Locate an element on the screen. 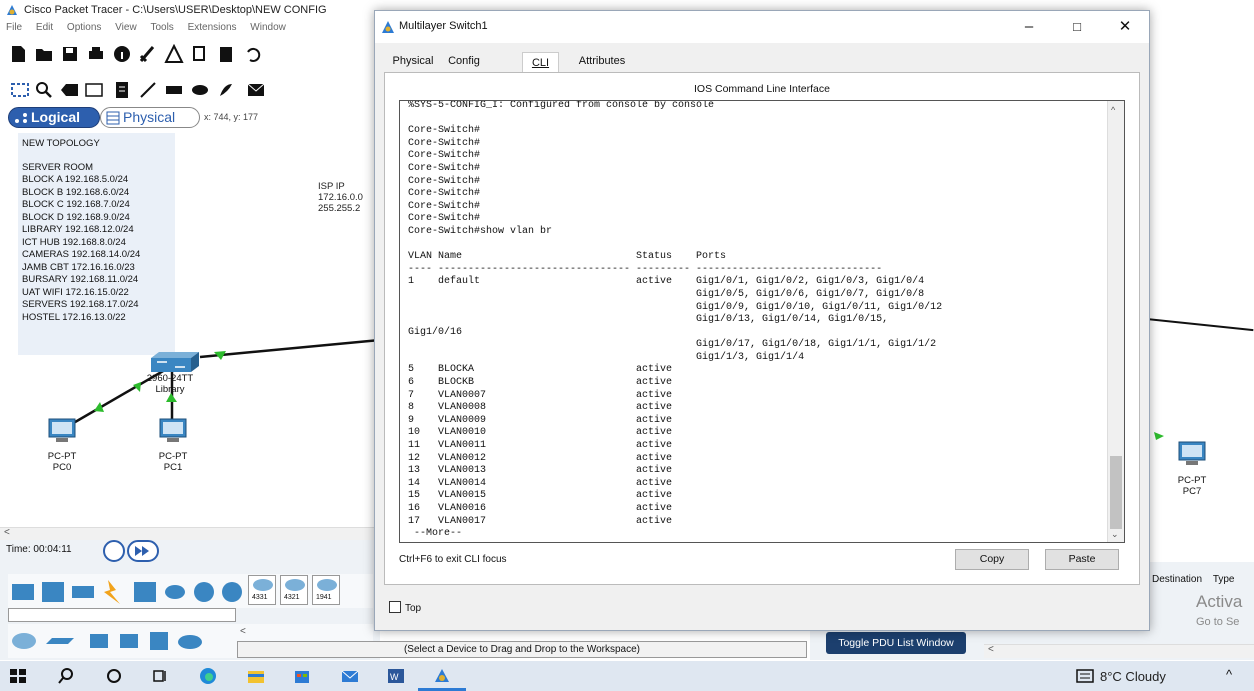  store-icon is located at coordinates (302, 676).